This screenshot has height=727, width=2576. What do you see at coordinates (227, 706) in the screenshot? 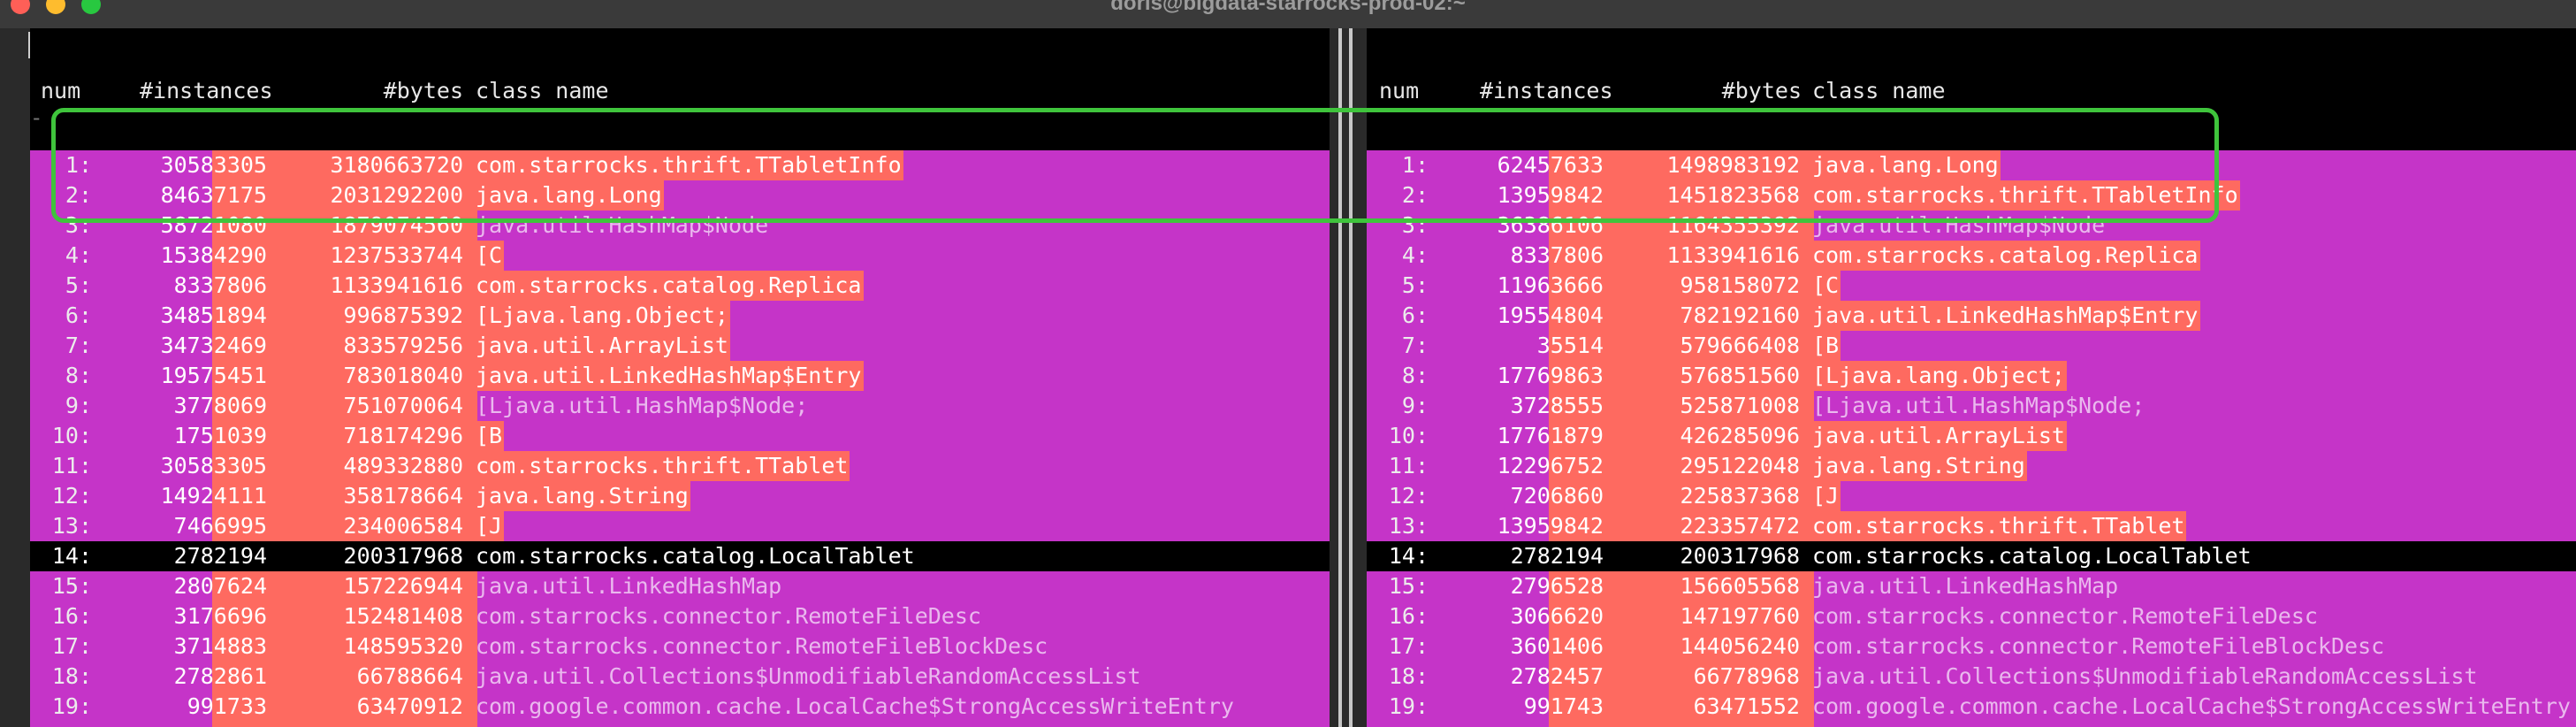
I see `instances-value: 991733` at bounding box center [227, 706].